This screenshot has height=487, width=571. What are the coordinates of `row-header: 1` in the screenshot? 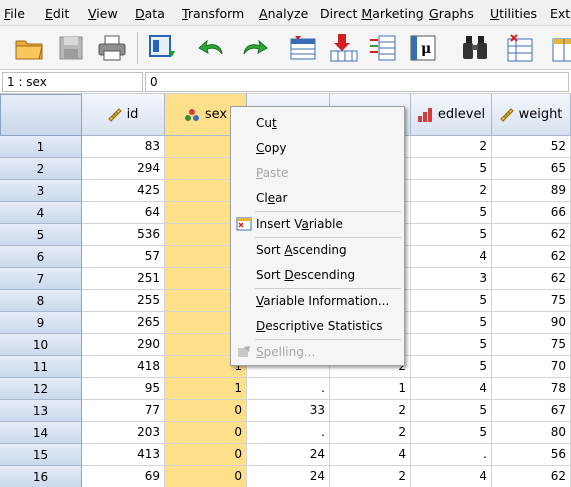 It's located at (41, 147).